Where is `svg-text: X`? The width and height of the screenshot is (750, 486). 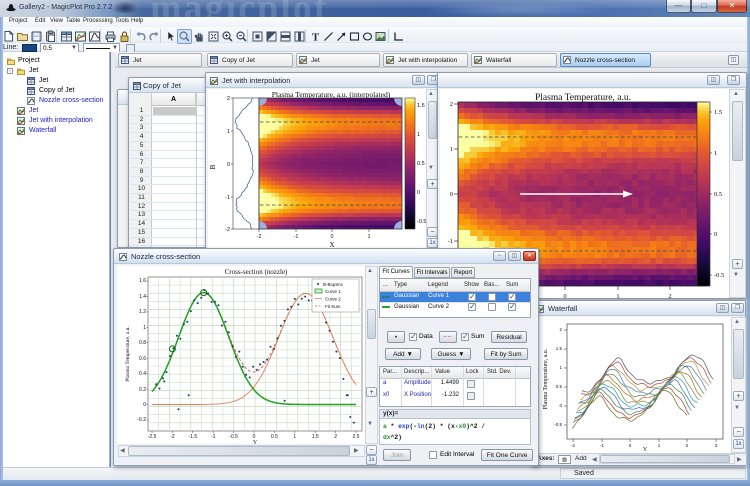
svg-text: X is located at coordinates (331, 244).